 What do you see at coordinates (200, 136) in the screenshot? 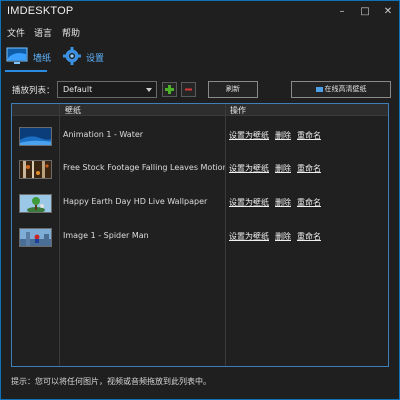
I see `table-row: Animation 1 - Water 设置为壁纸 删除 重命名` at bounding box center [200, 136].